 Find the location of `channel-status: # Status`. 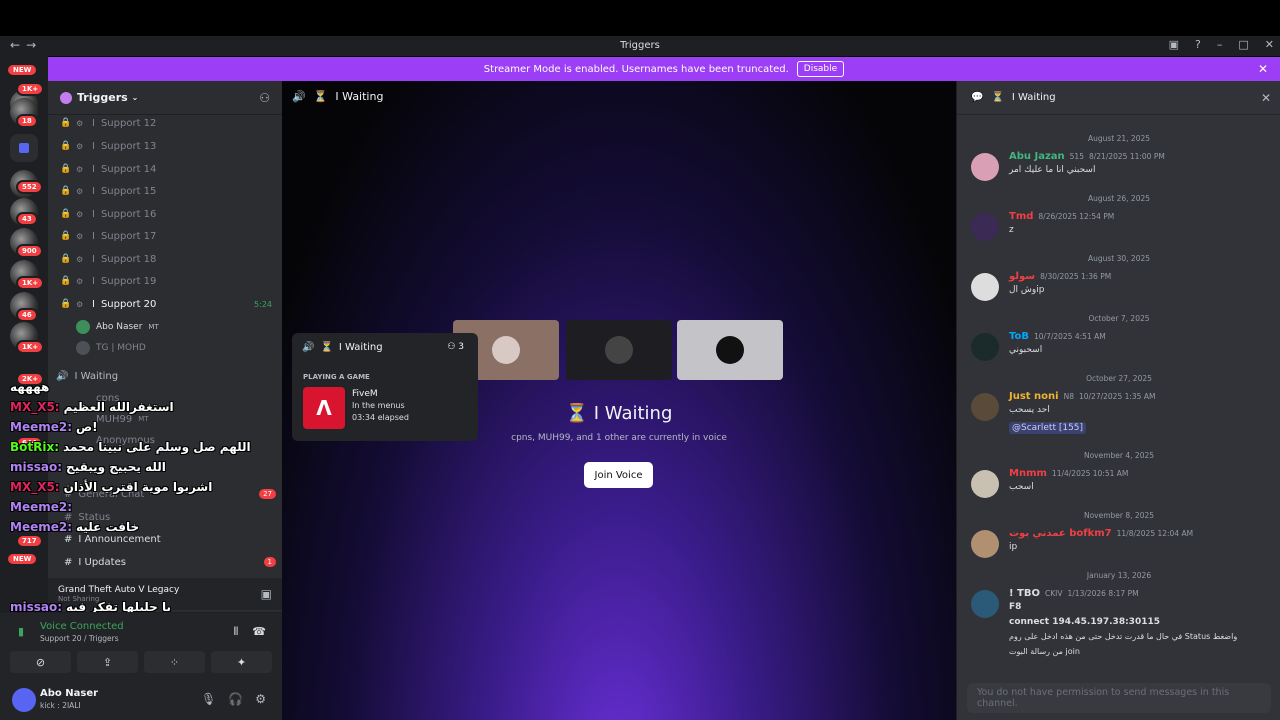

channel-status: # Status is located at coordinates (174, 517).